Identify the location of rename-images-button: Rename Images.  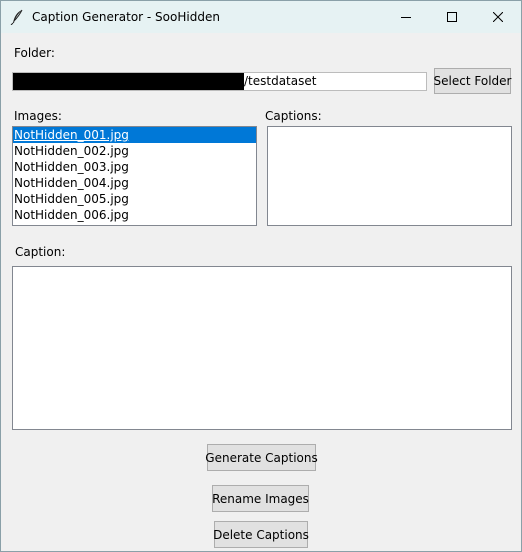
(260, 498).